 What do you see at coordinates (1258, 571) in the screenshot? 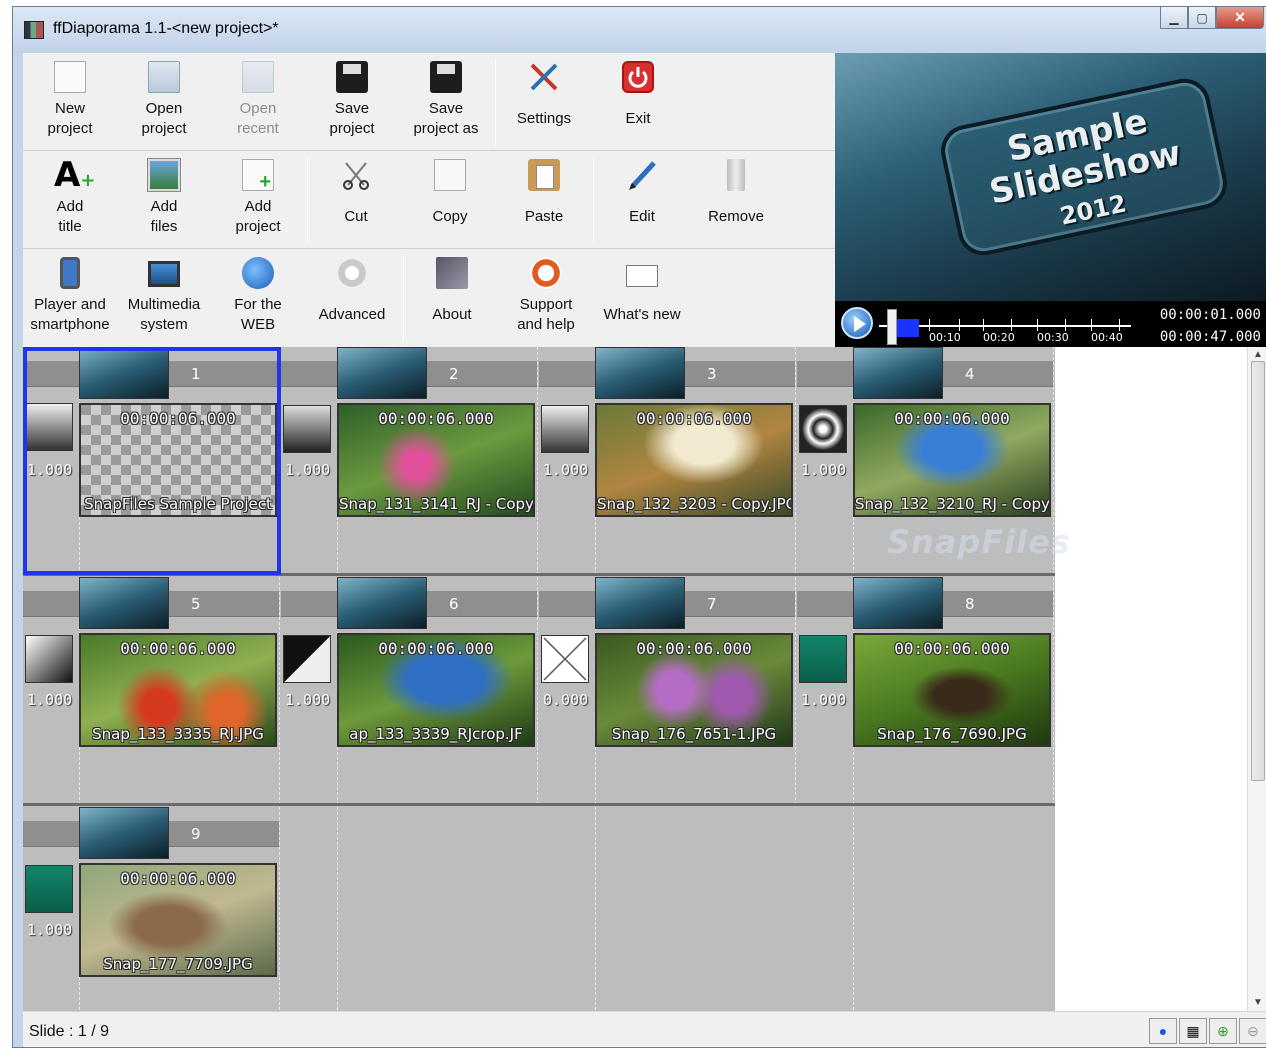
I see `scroll-thumb` at bounding box center [1258, 571].